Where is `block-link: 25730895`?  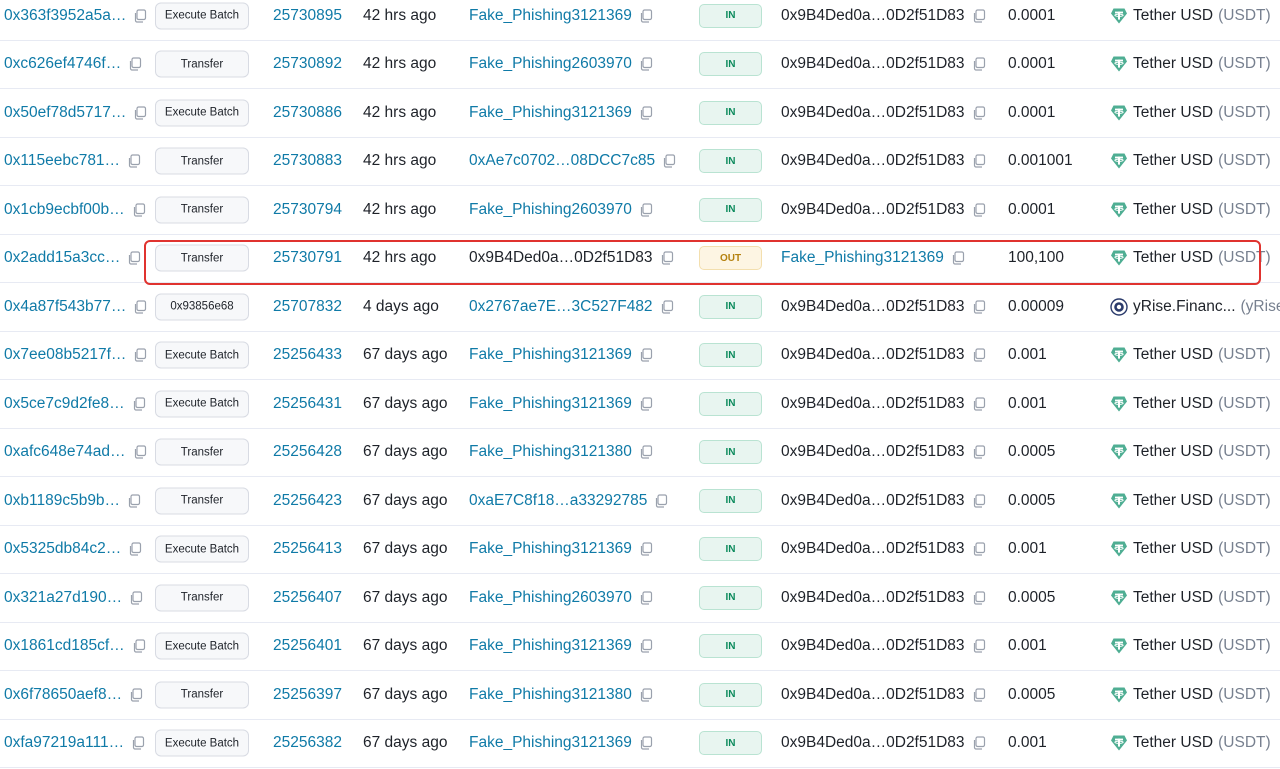
block-link: 25730895 is located at coordinates (307, 16).